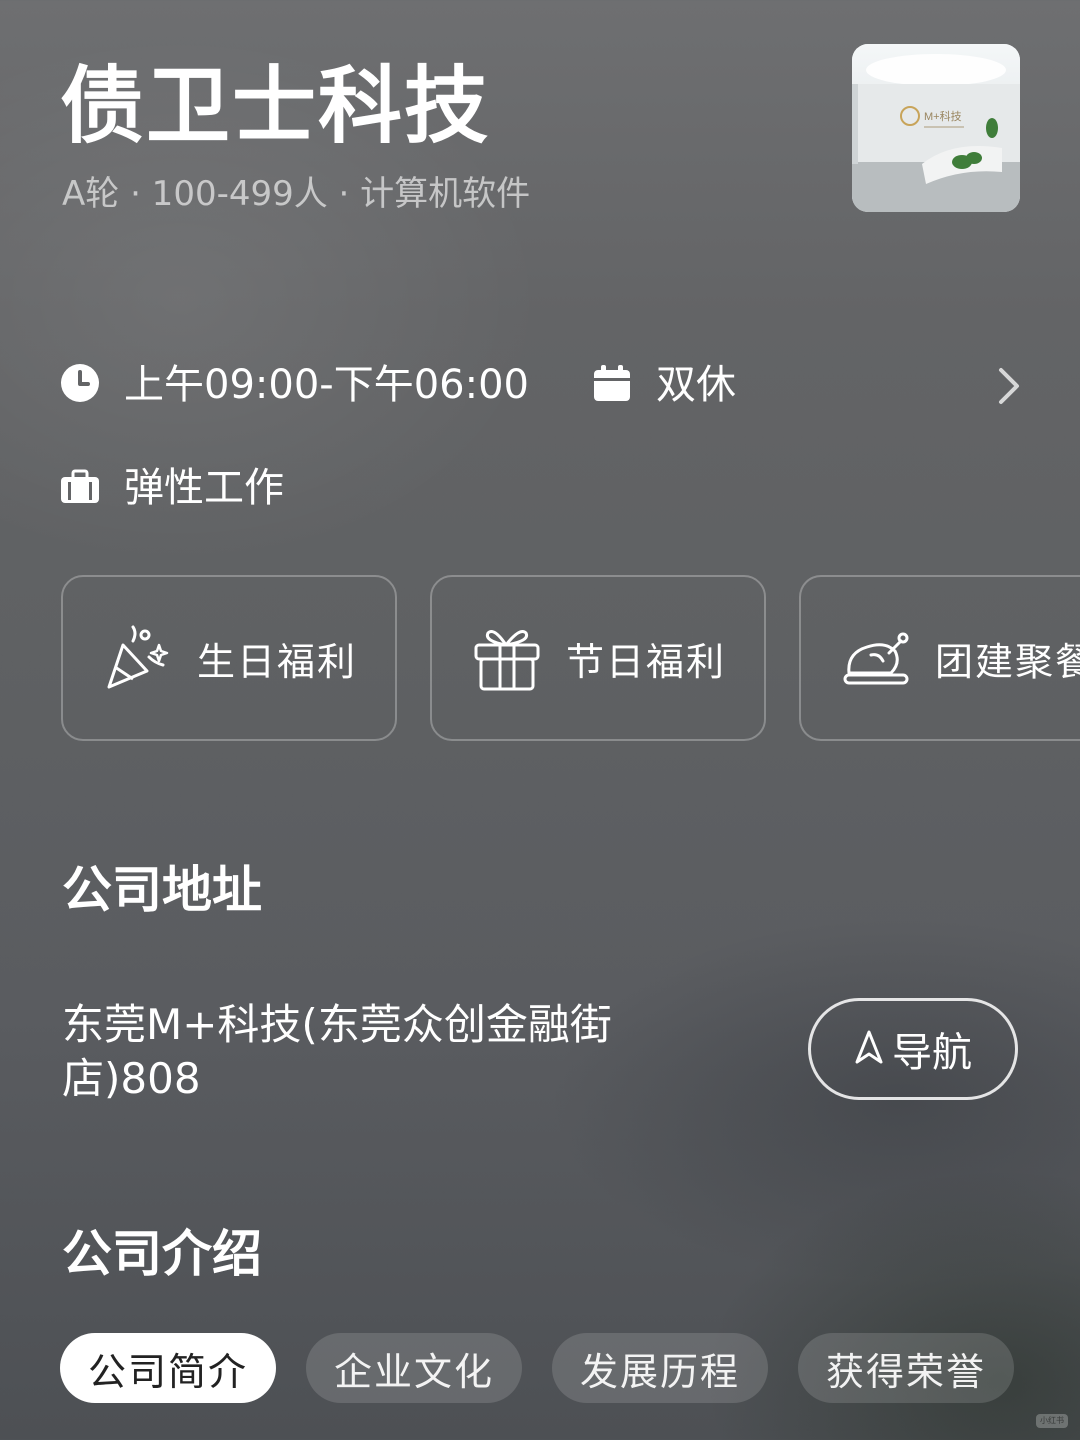  I want to click on photo-sign-text: M+科技, so click(943, 116).